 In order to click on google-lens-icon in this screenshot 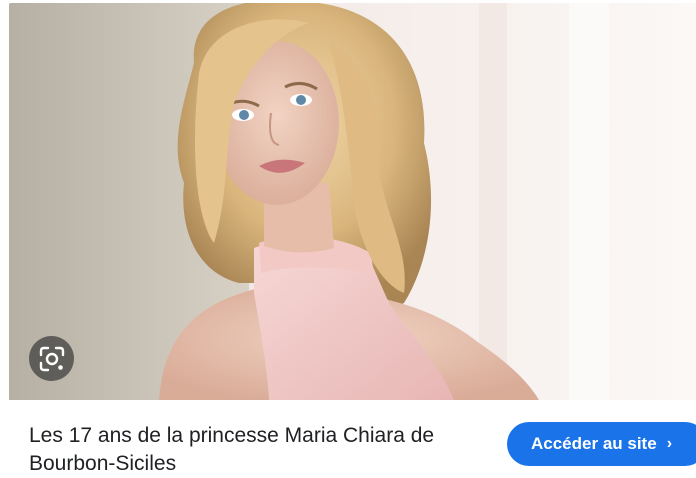, I will do `click(51, 358)`.